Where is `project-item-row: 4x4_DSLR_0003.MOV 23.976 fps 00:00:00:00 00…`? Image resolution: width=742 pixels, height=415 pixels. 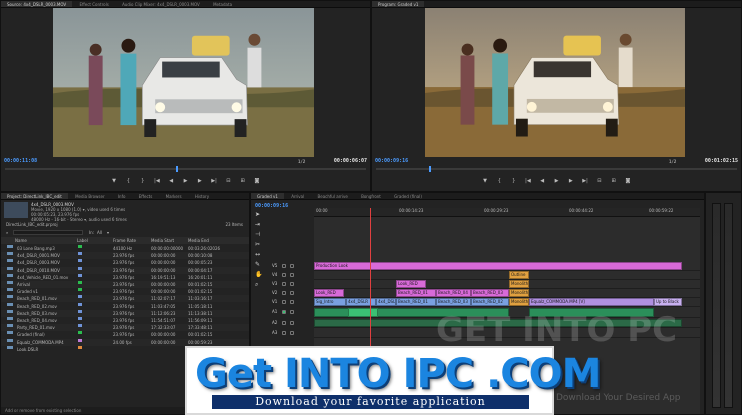 project-item-row: 4x4_DSLR_0003.MOV 23.976 fps 00:00:00:00 00… is located at coordinates (125, 262).